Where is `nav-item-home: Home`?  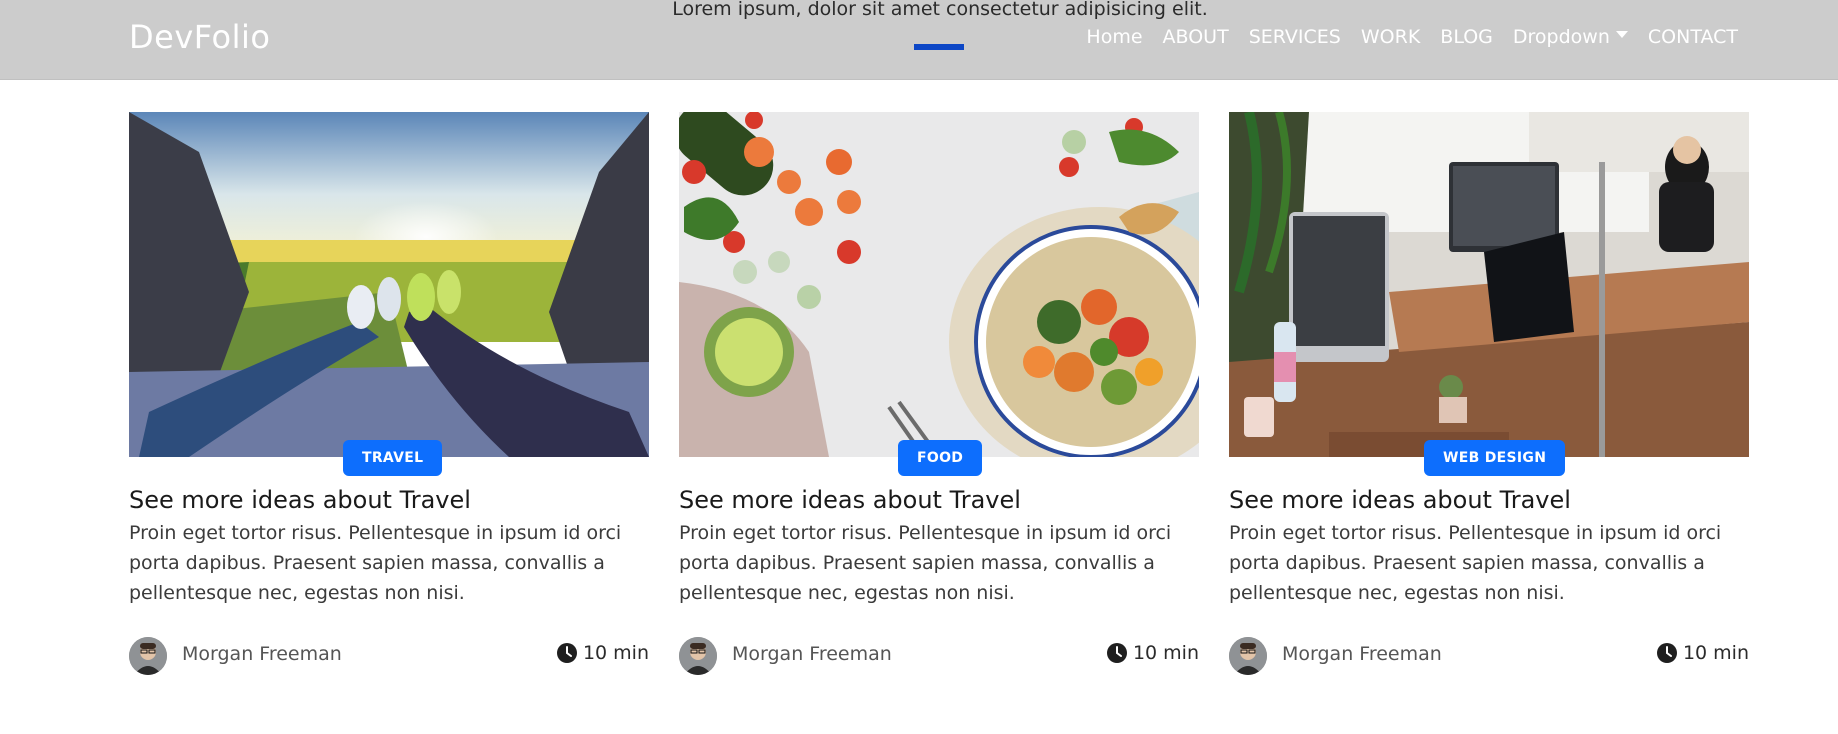 nav-item-home: Home is located at coordinates (1114, 37).